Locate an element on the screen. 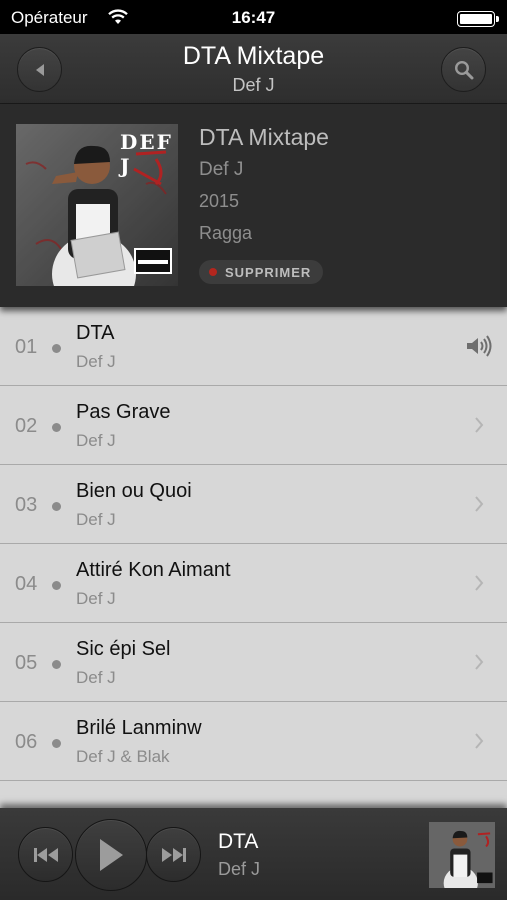 The image size is (507, 900). page-subtitle: Def J is located at coordinates (253, 85).